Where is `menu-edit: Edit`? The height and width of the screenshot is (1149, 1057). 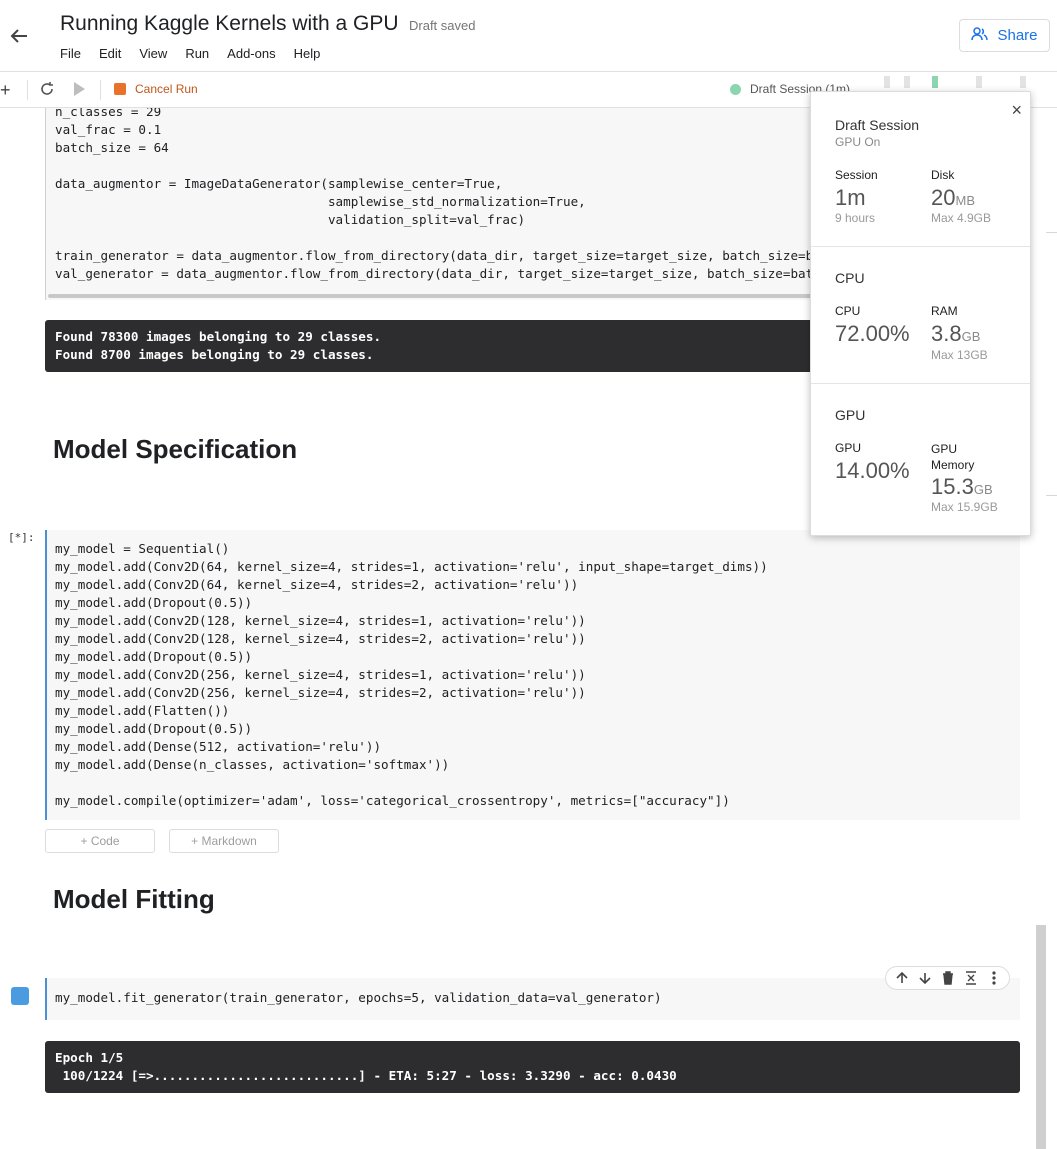 menu-edit: Edit is located at coordinates (110, 53).